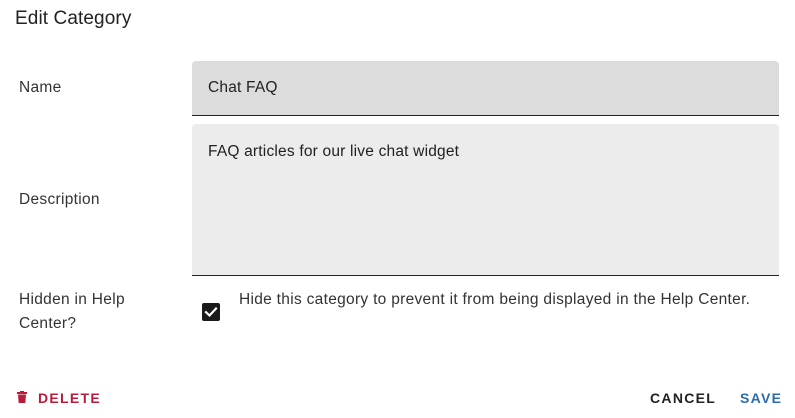 The height and width of the screenshot is (418, 795). Describe the element at coordinates (40, 87) in the screenshot. I see `name-label: Name` at that location.